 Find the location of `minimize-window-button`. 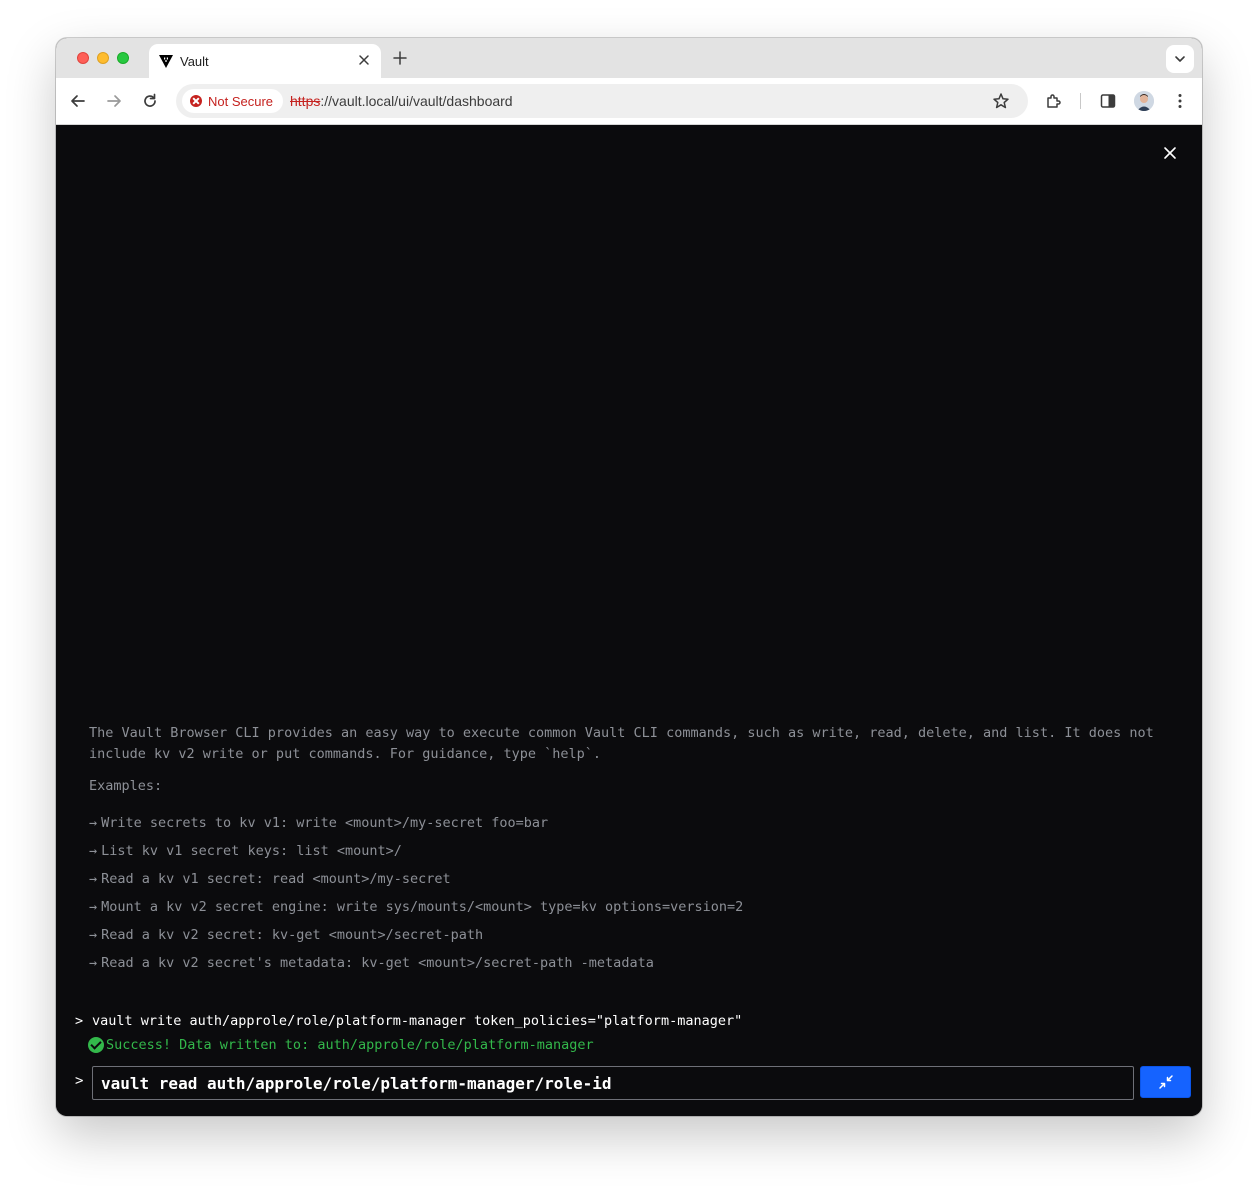

minimize-window-button is located at coordinates (103, 58).